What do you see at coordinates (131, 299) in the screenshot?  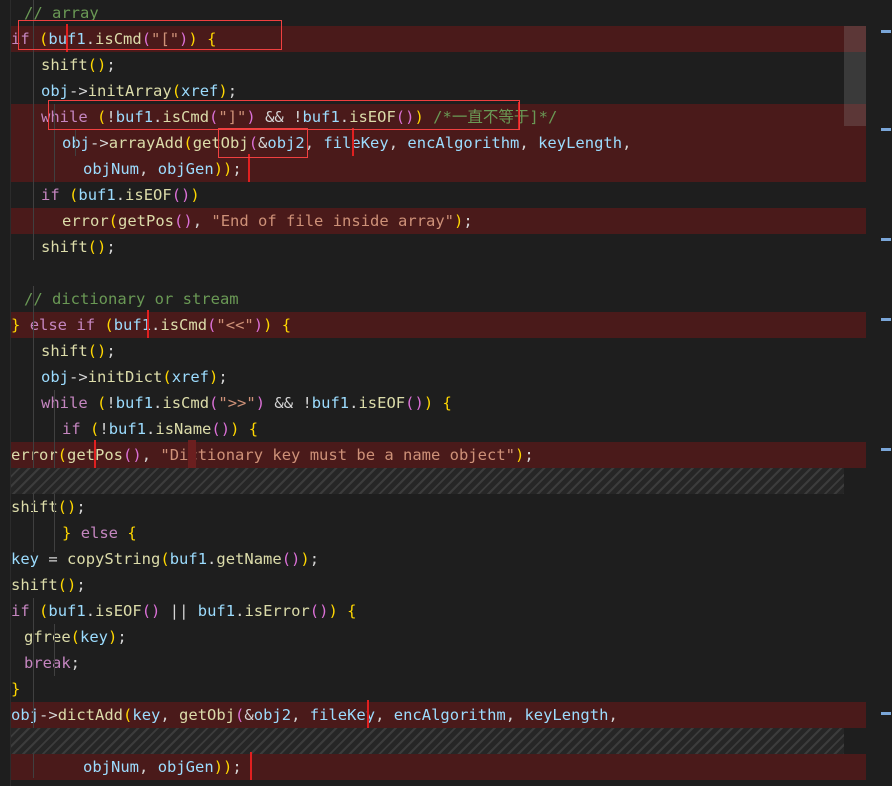 I see `code-line-text: // dictionary or stream` at bounding box center [131, 299].